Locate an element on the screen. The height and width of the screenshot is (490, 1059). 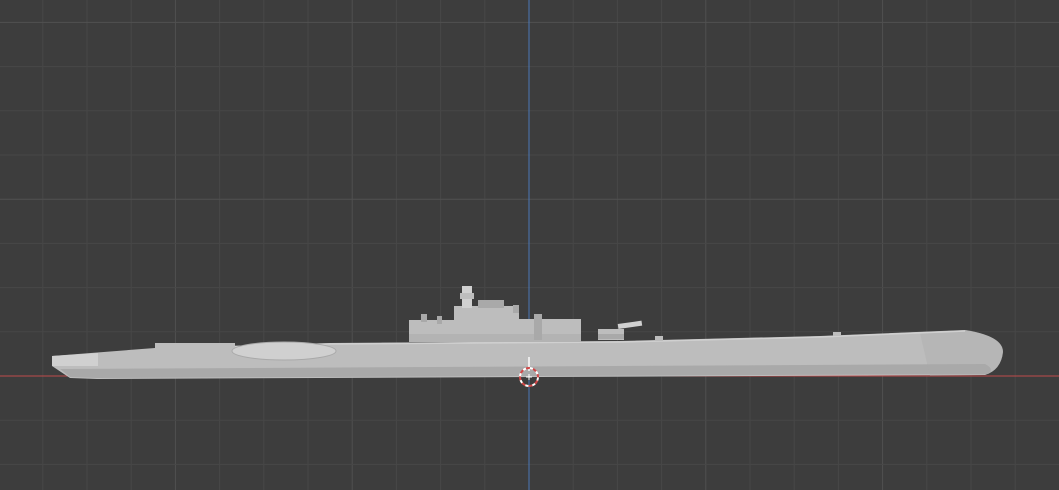
bow-cleat is located at coordinates (837, 334).